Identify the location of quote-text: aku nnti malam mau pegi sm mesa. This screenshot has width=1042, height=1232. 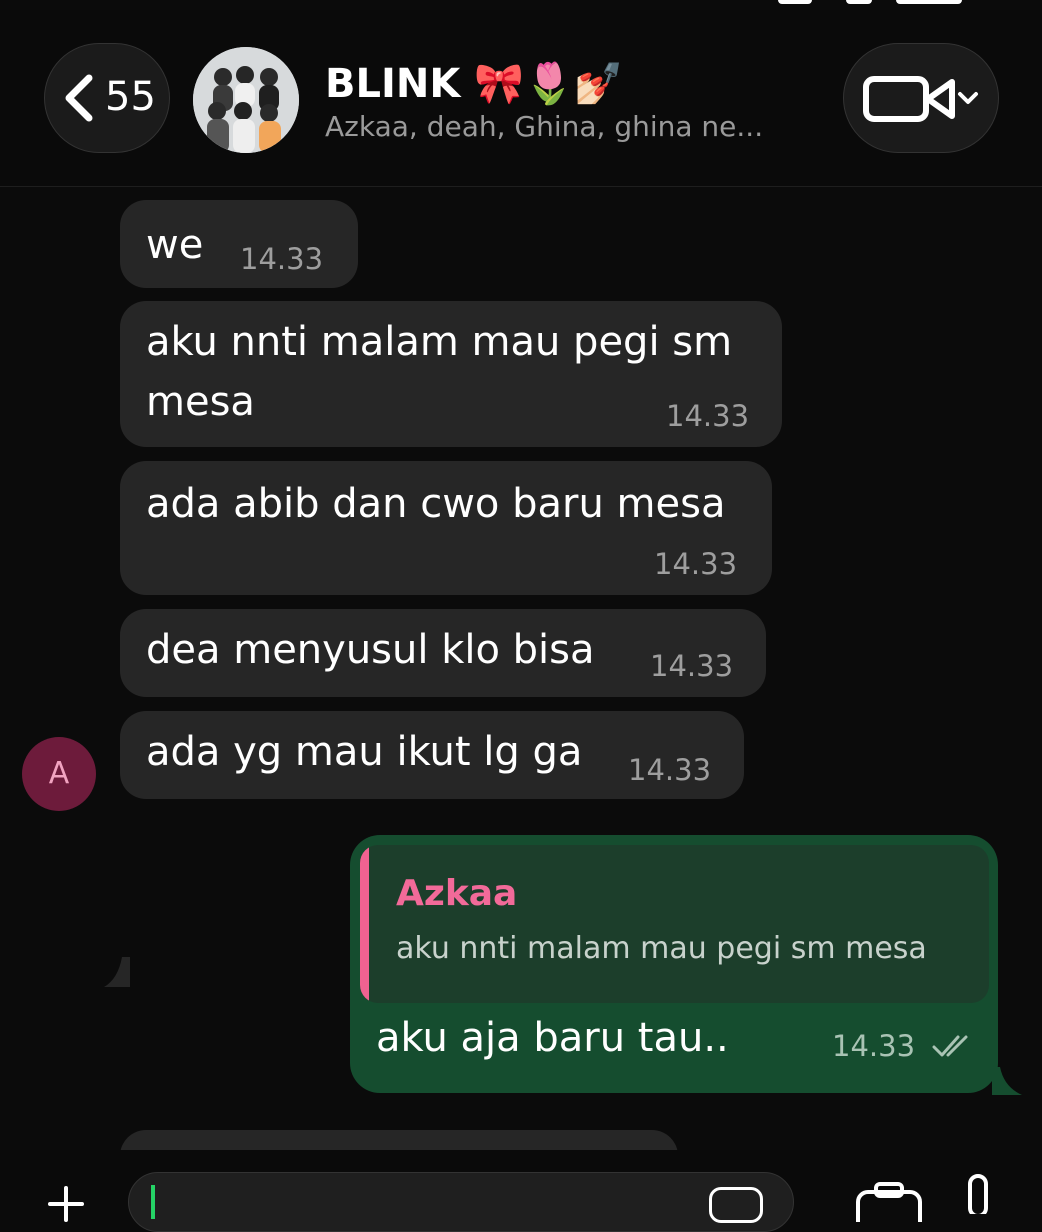
(661, 948).